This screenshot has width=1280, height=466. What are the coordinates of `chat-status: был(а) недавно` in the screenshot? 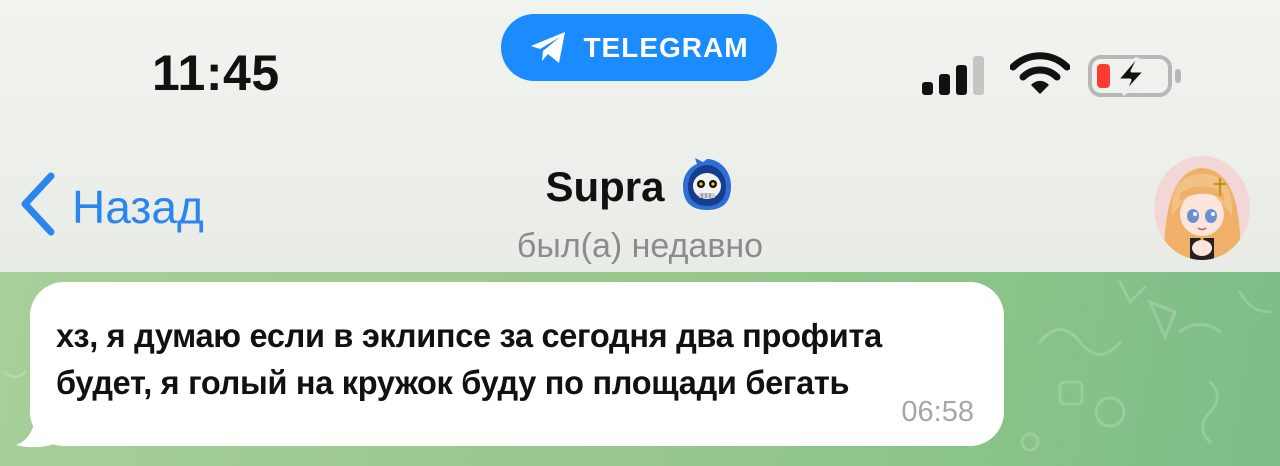 It's located at (640, 246).